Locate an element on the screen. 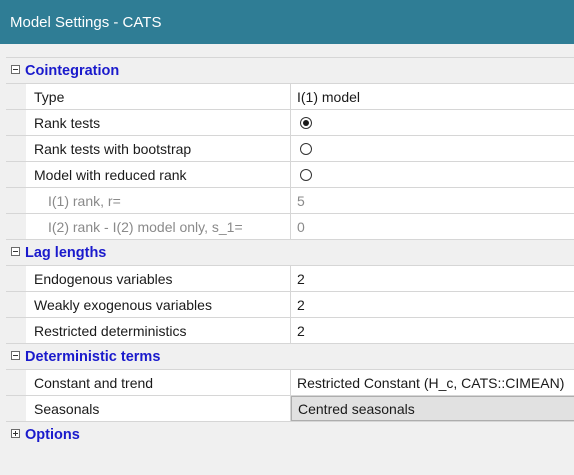 The image size is (574, 475). property-reduced-rank: Model with reduced rank is located at coordinates (290, 175).